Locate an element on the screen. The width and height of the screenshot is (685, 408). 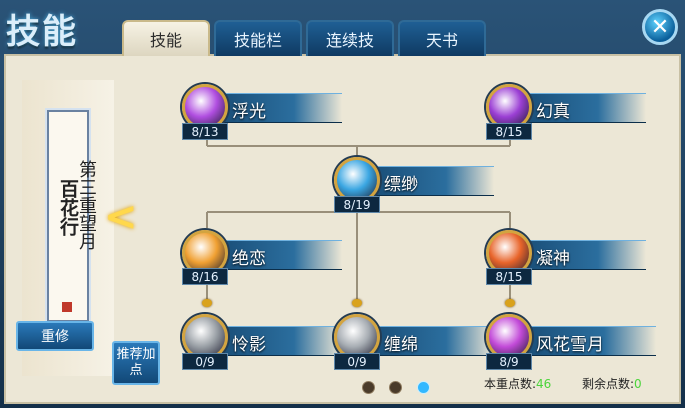
page-dot-active is located at coordinates (423, 387).